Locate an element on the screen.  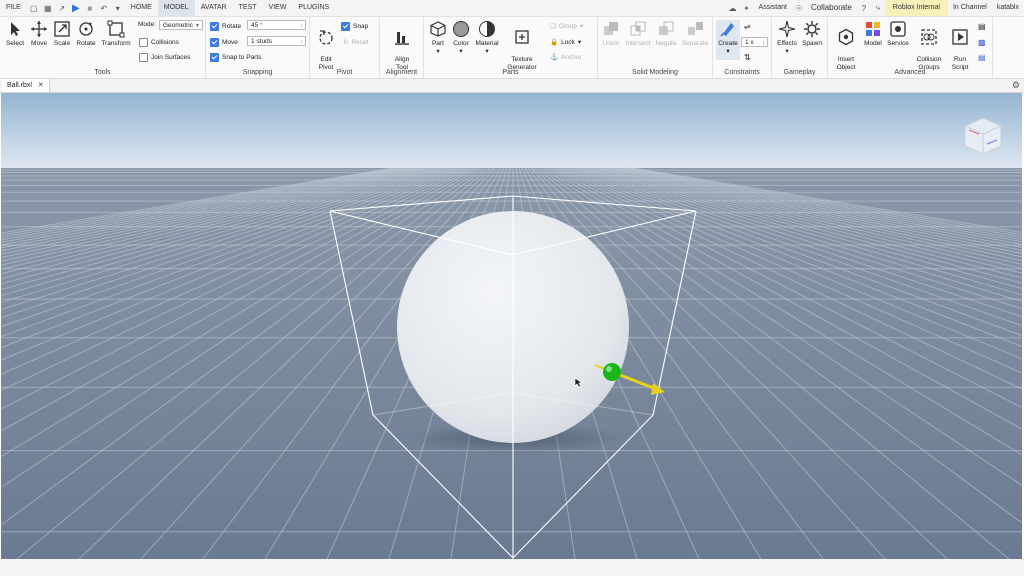
stepper-icon: ↕ is located at coordinates (302, 26).